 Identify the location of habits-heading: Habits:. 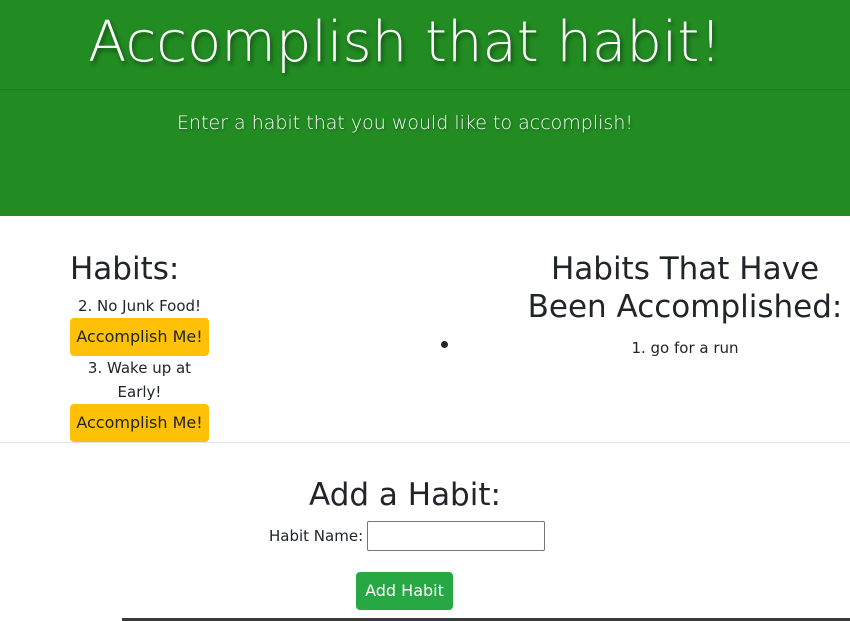
(125, 269).